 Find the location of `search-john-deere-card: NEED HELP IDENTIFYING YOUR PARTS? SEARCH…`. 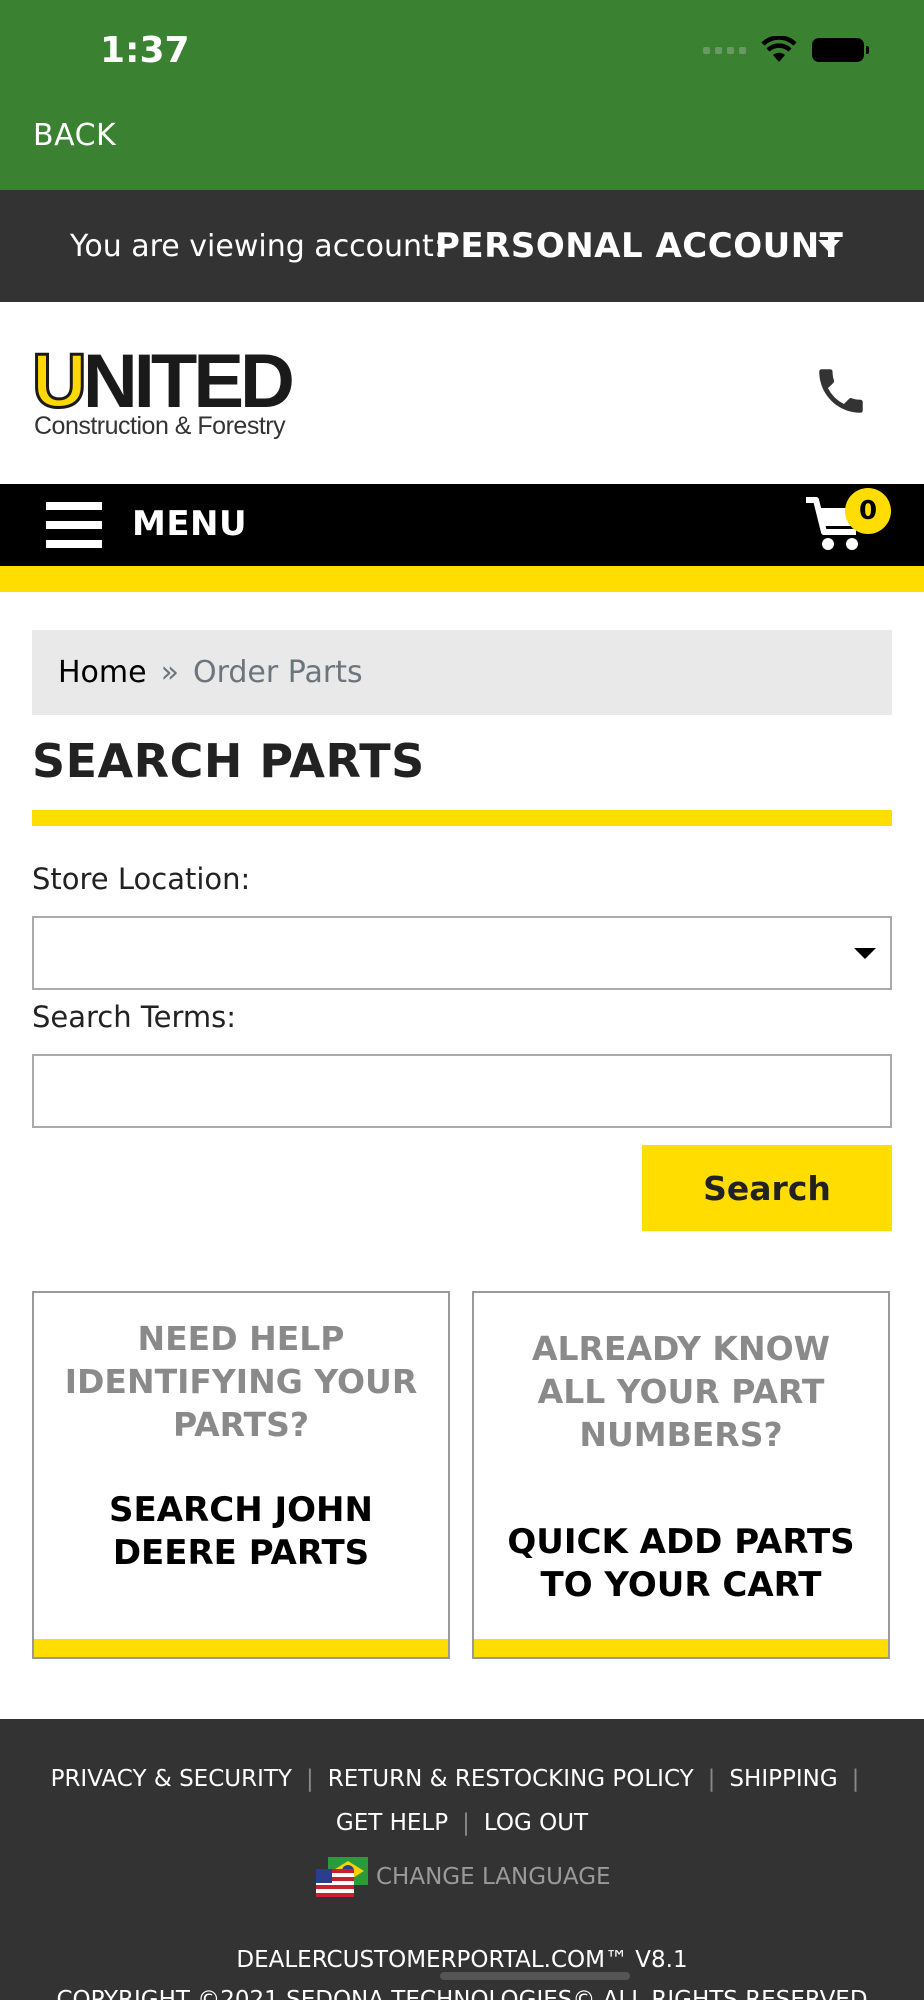

search-john-deere-card: NEED HELP IDENTIFYING YOUR PARTS? SEARCH… is located at coordinates (241, 1475).